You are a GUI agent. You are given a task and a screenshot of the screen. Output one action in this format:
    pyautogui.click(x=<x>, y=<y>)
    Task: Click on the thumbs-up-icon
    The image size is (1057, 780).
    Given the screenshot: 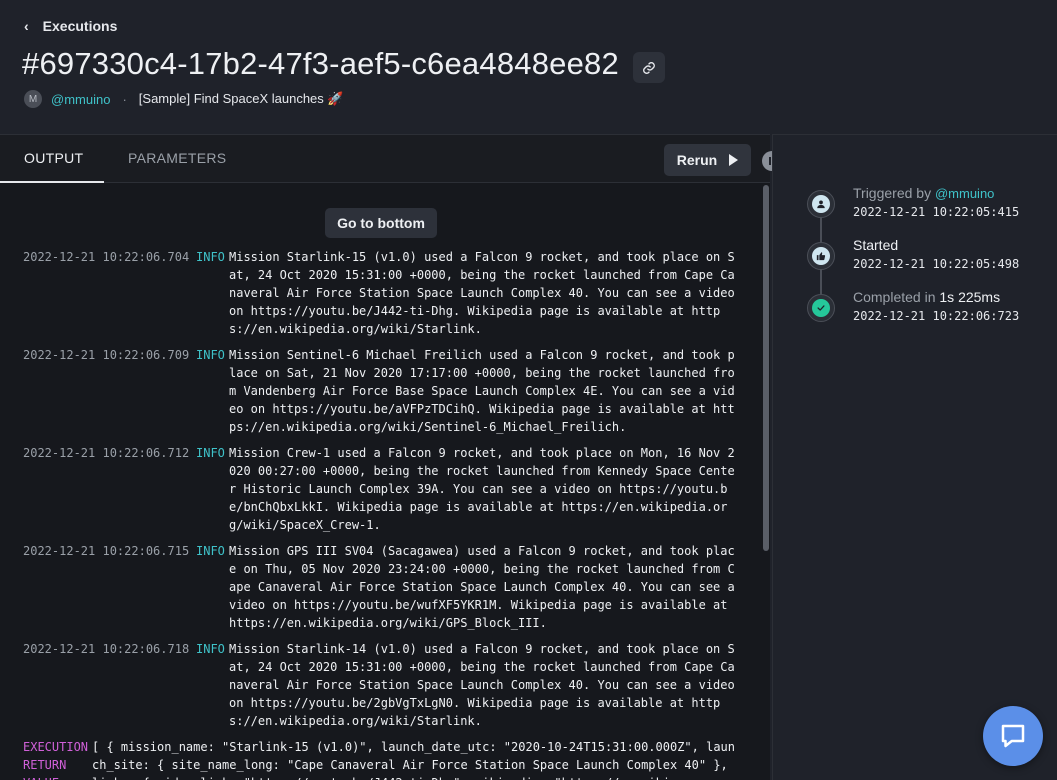 What is the action you would take?
    pyautogui.click(x=821, y=256)
    